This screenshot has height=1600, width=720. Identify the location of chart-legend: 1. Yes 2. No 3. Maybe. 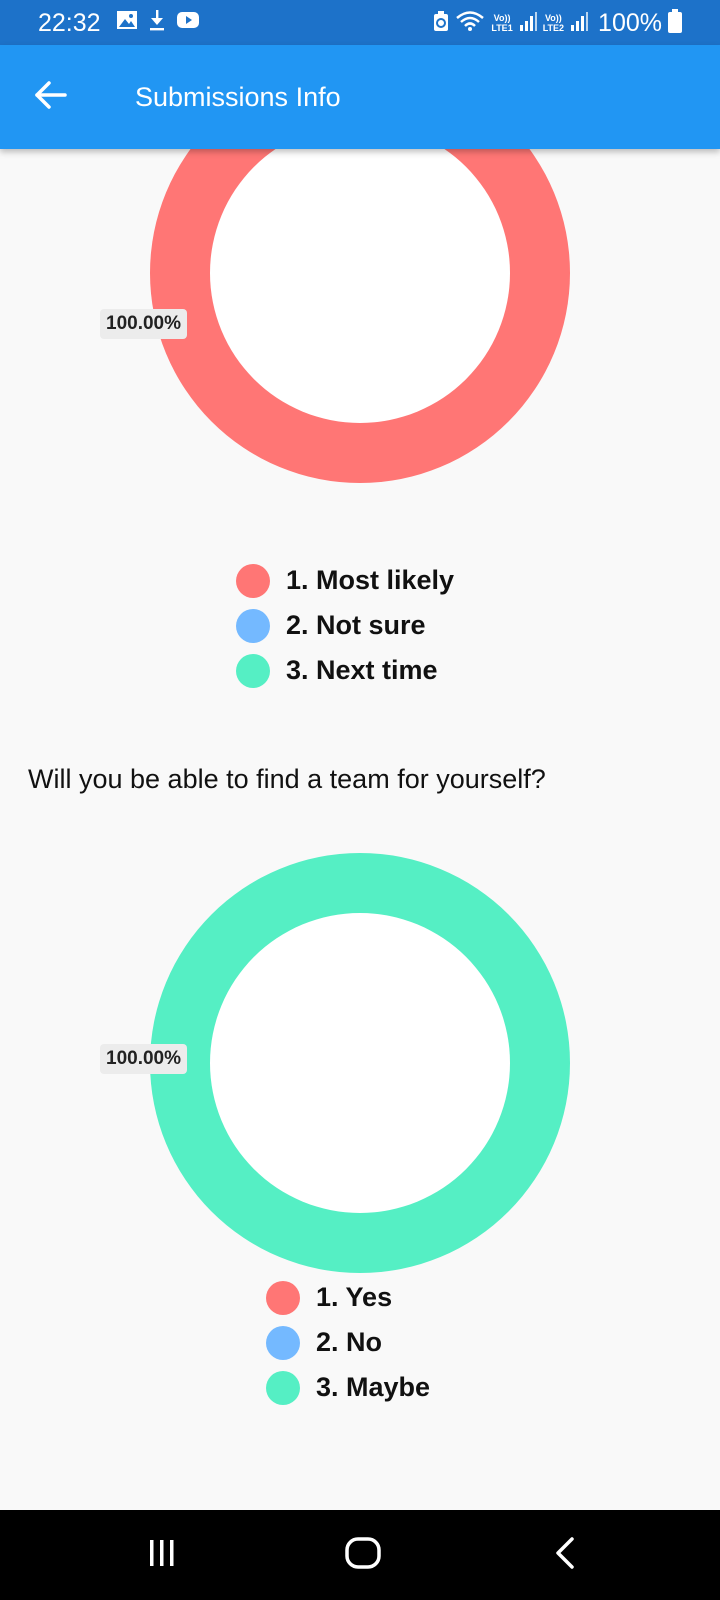
(348, 1342).